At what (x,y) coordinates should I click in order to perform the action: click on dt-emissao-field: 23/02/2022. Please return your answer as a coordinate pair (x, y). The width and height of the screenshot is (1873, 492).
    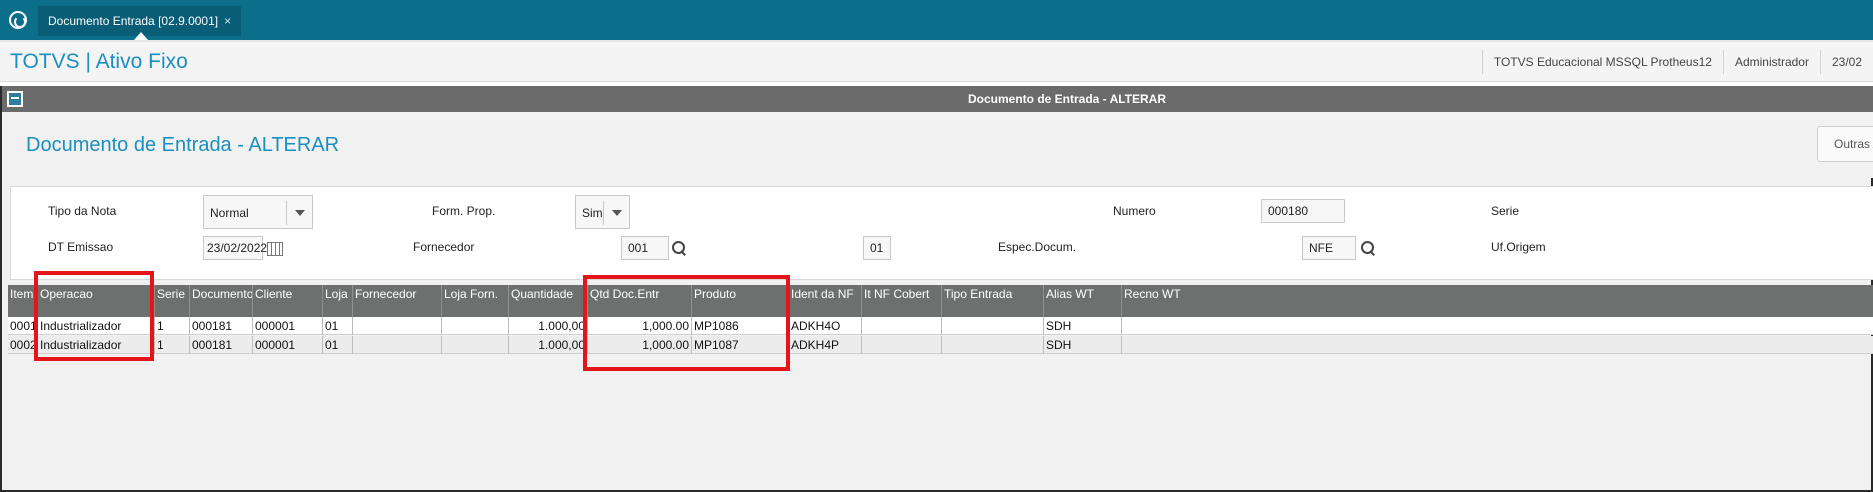
    Looking at the image, I should click on (235, 248).